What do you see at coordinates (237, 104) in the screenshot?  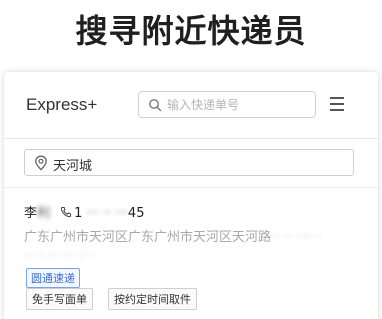 I see `tracking-number-input` at bounding box center [237, 104].